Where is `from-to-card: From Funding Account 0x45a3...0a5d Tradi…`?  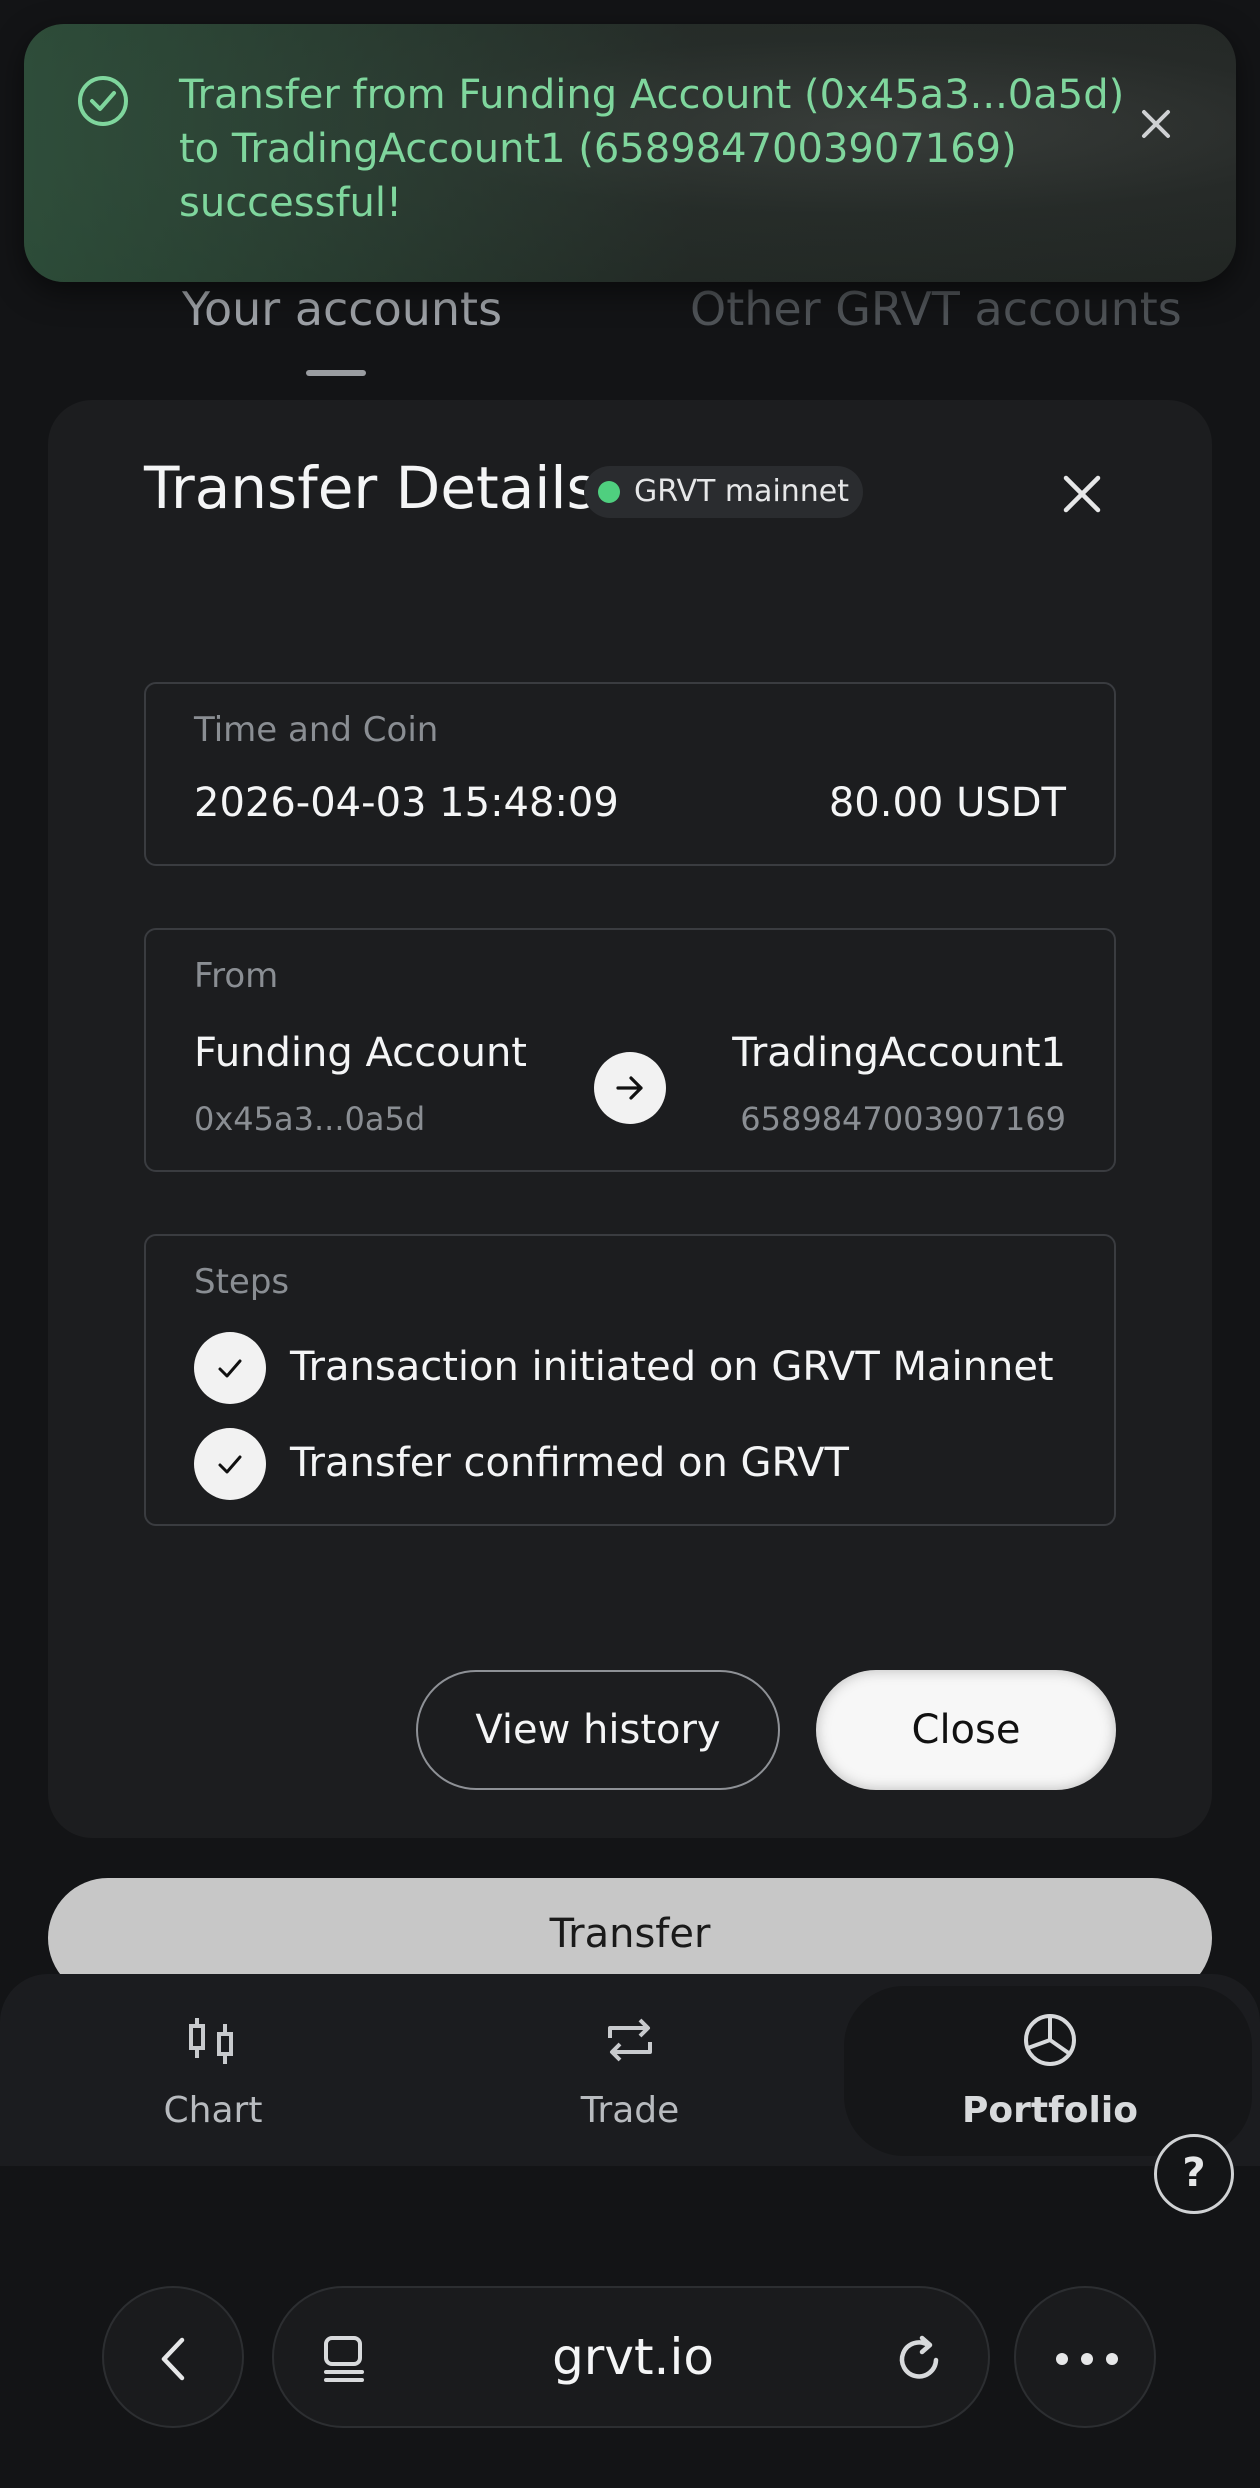
from-to-card: From Funding Account 0x45a3...0a5d Tradi… is located at coordinates (630, 1050).